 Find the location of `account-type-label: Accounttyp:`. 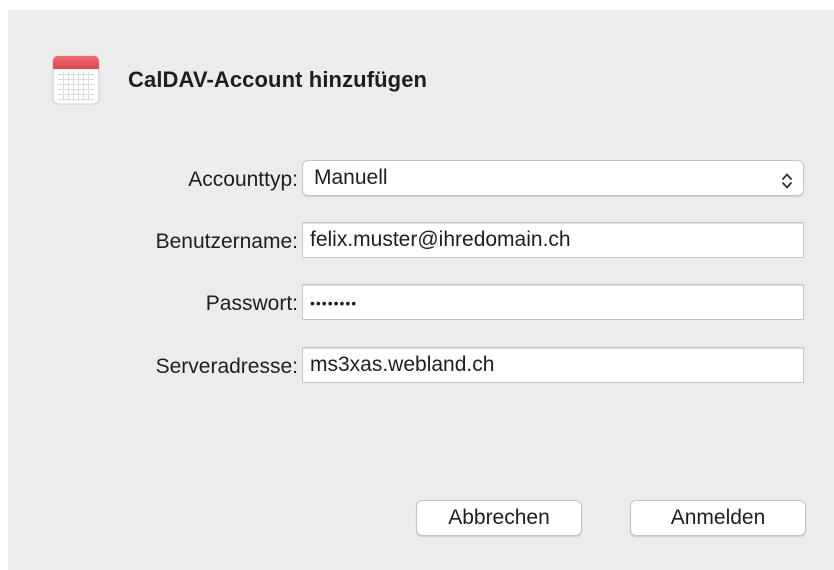

account-type-label: Accounttyp: is located at coordinates (243, 179).